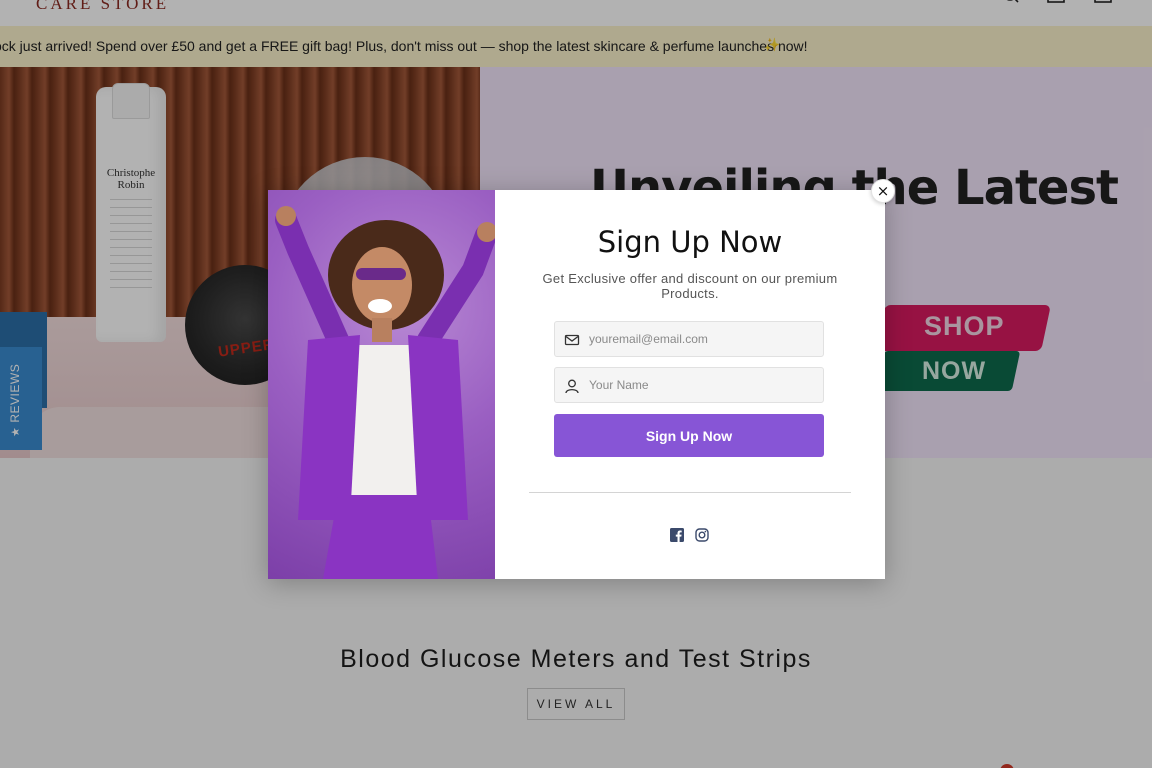 This screenshot has width=1152, height=768. What do you see at coordinates (690, 492) in the screenshot?
I see `popup-divider` at bounding box center [690, 492].